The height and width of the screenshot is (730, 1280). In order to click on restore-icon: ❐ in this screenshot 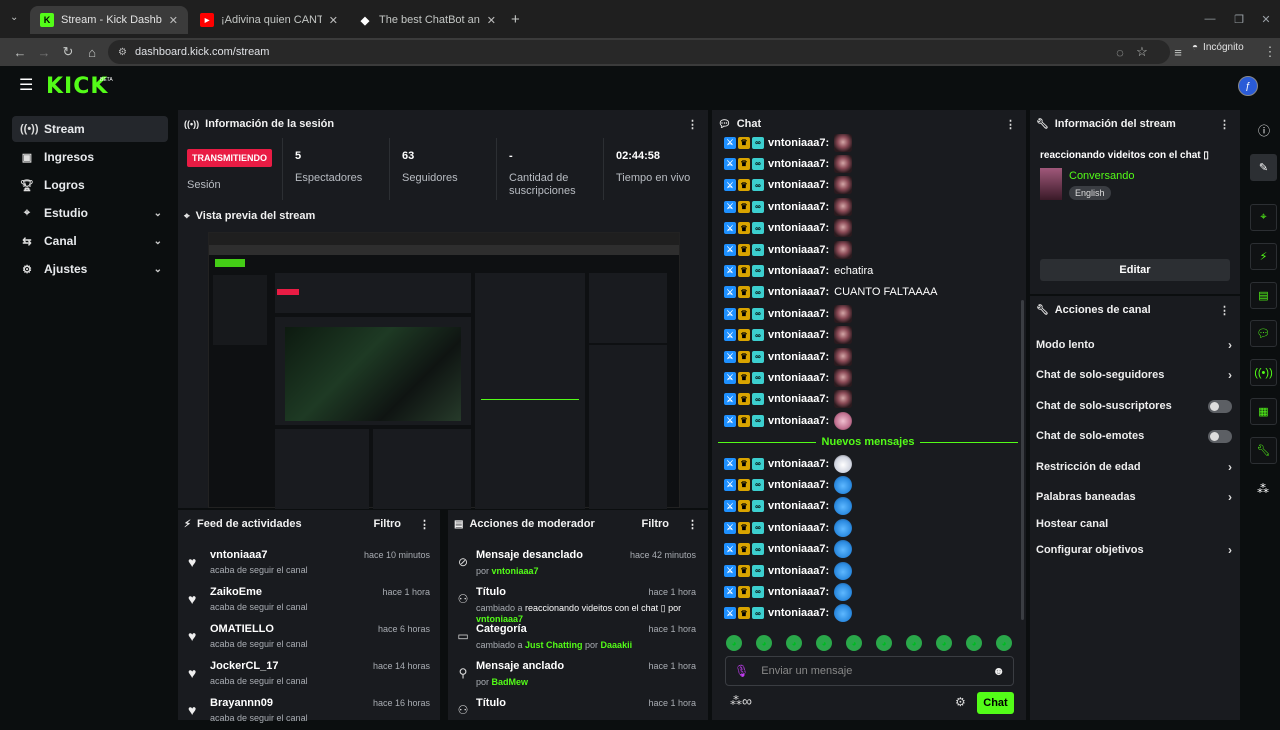, I will do `click(1239, 19)`.